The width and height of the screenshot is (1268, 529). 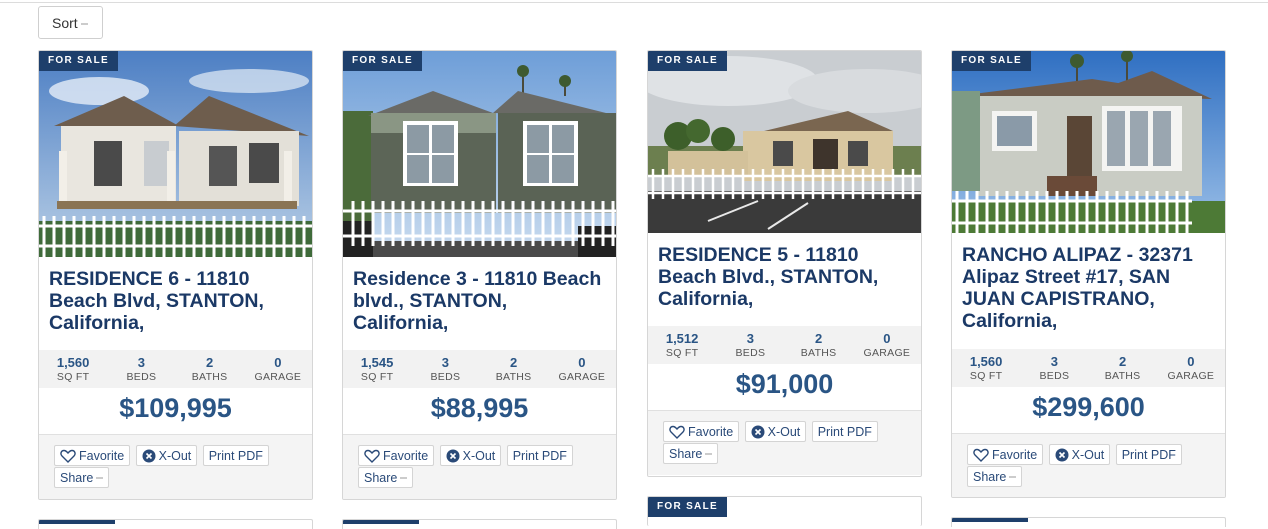 What do you see at coordinates (634, 2) in the screenshot?
I see `top-divider` at bounding box center [634, 2].